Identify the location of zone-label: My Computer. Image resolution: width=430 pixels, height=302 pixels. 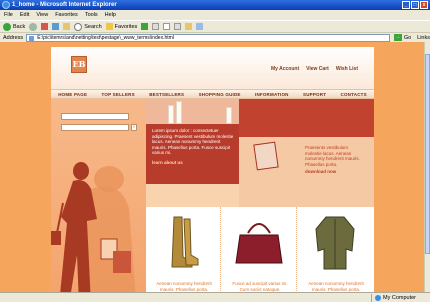
(399, 298).